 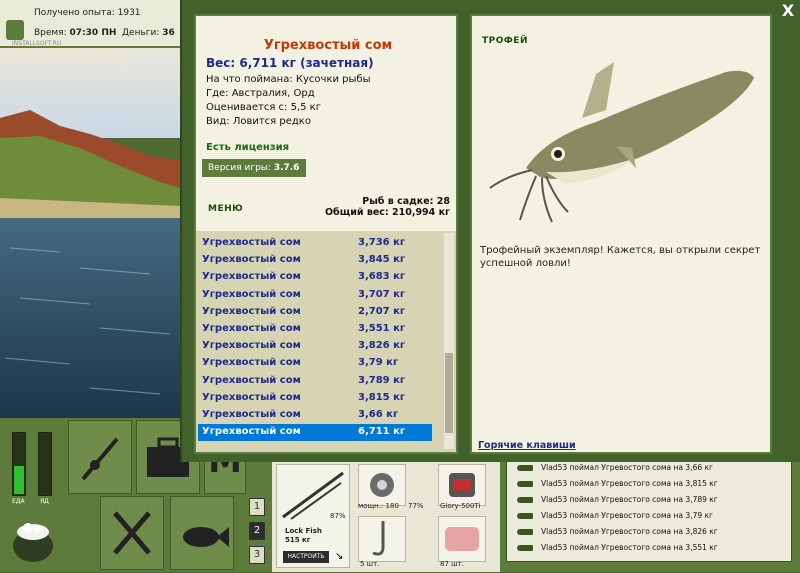 What do you see at coordinates (257, 555) in the screenshot?
I see `tab-3-button: 3` at bounding box center [257, 555].